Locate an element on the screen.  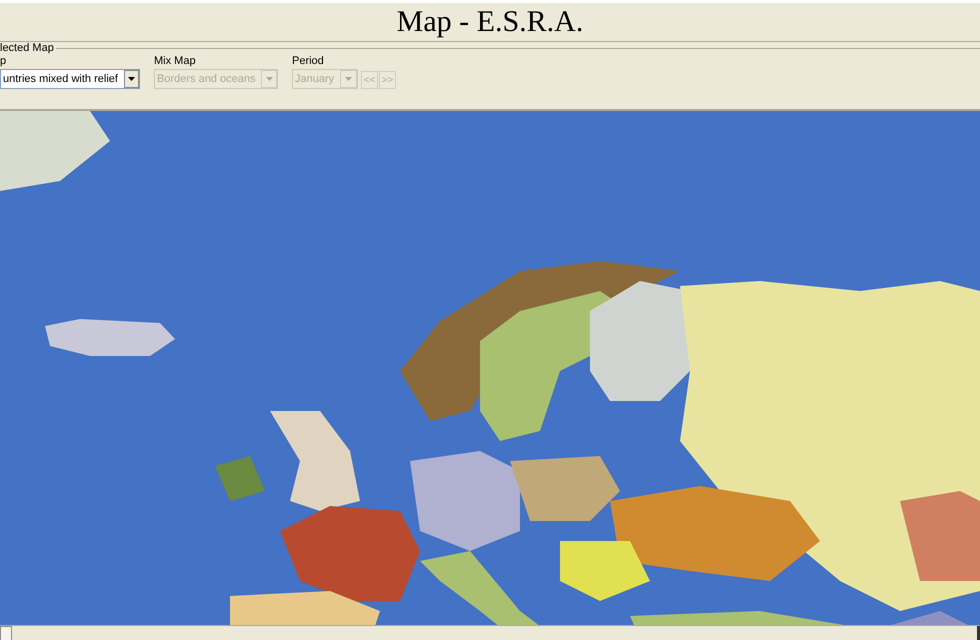
field-label: Mix Map is located at coordinates (175, 61).